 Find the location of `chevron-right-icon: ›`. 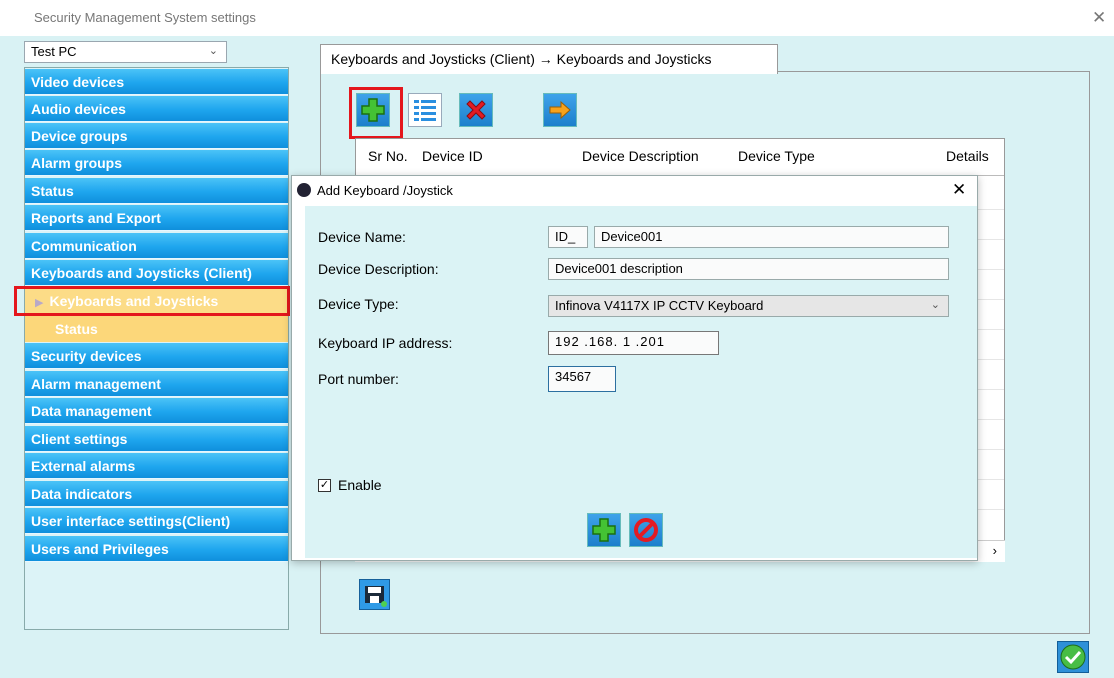

chevron-right-icon: › is located at coordinates (995, 550).